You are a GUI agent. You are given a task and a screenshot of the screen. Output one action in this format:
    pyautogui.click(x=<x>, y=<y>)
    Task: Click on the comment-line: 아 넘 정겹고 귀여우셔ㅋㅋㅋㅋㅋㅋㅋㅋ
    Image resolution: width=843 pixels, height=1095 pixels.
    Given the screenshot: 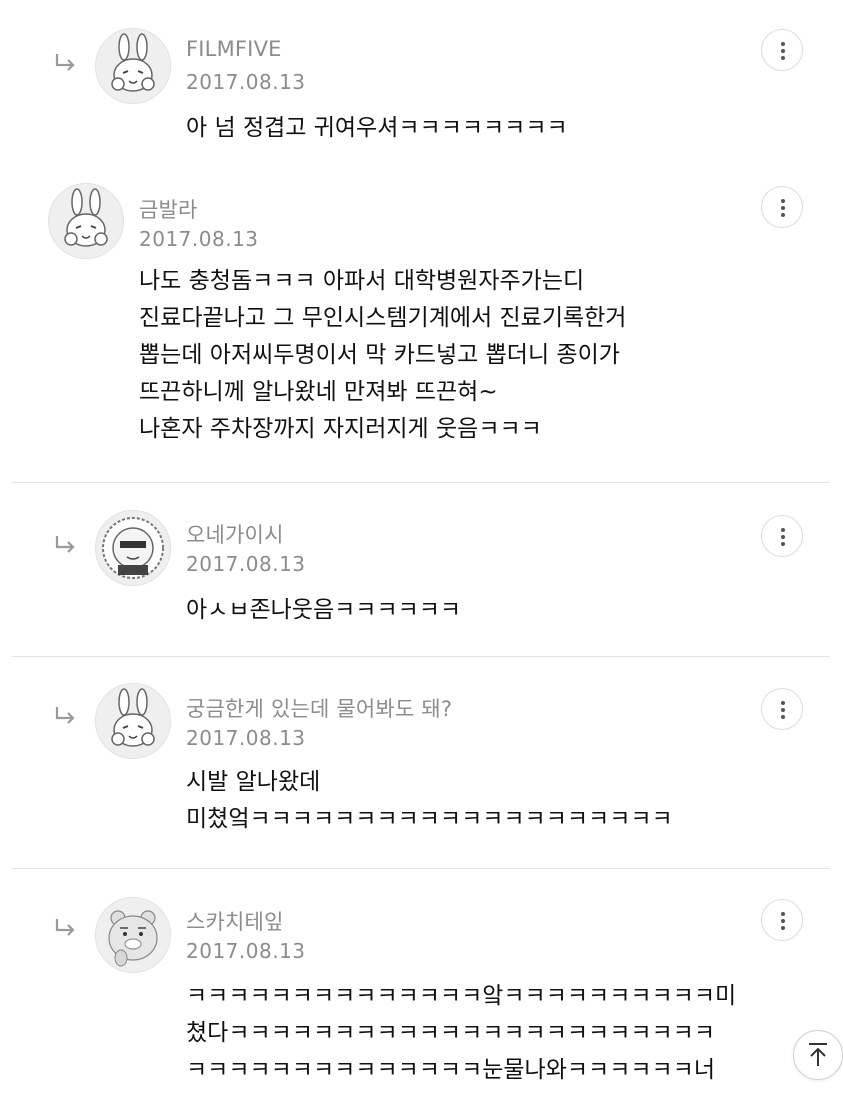 What is the action you would take?
    pyautogui.click(x=377, y=128)
    